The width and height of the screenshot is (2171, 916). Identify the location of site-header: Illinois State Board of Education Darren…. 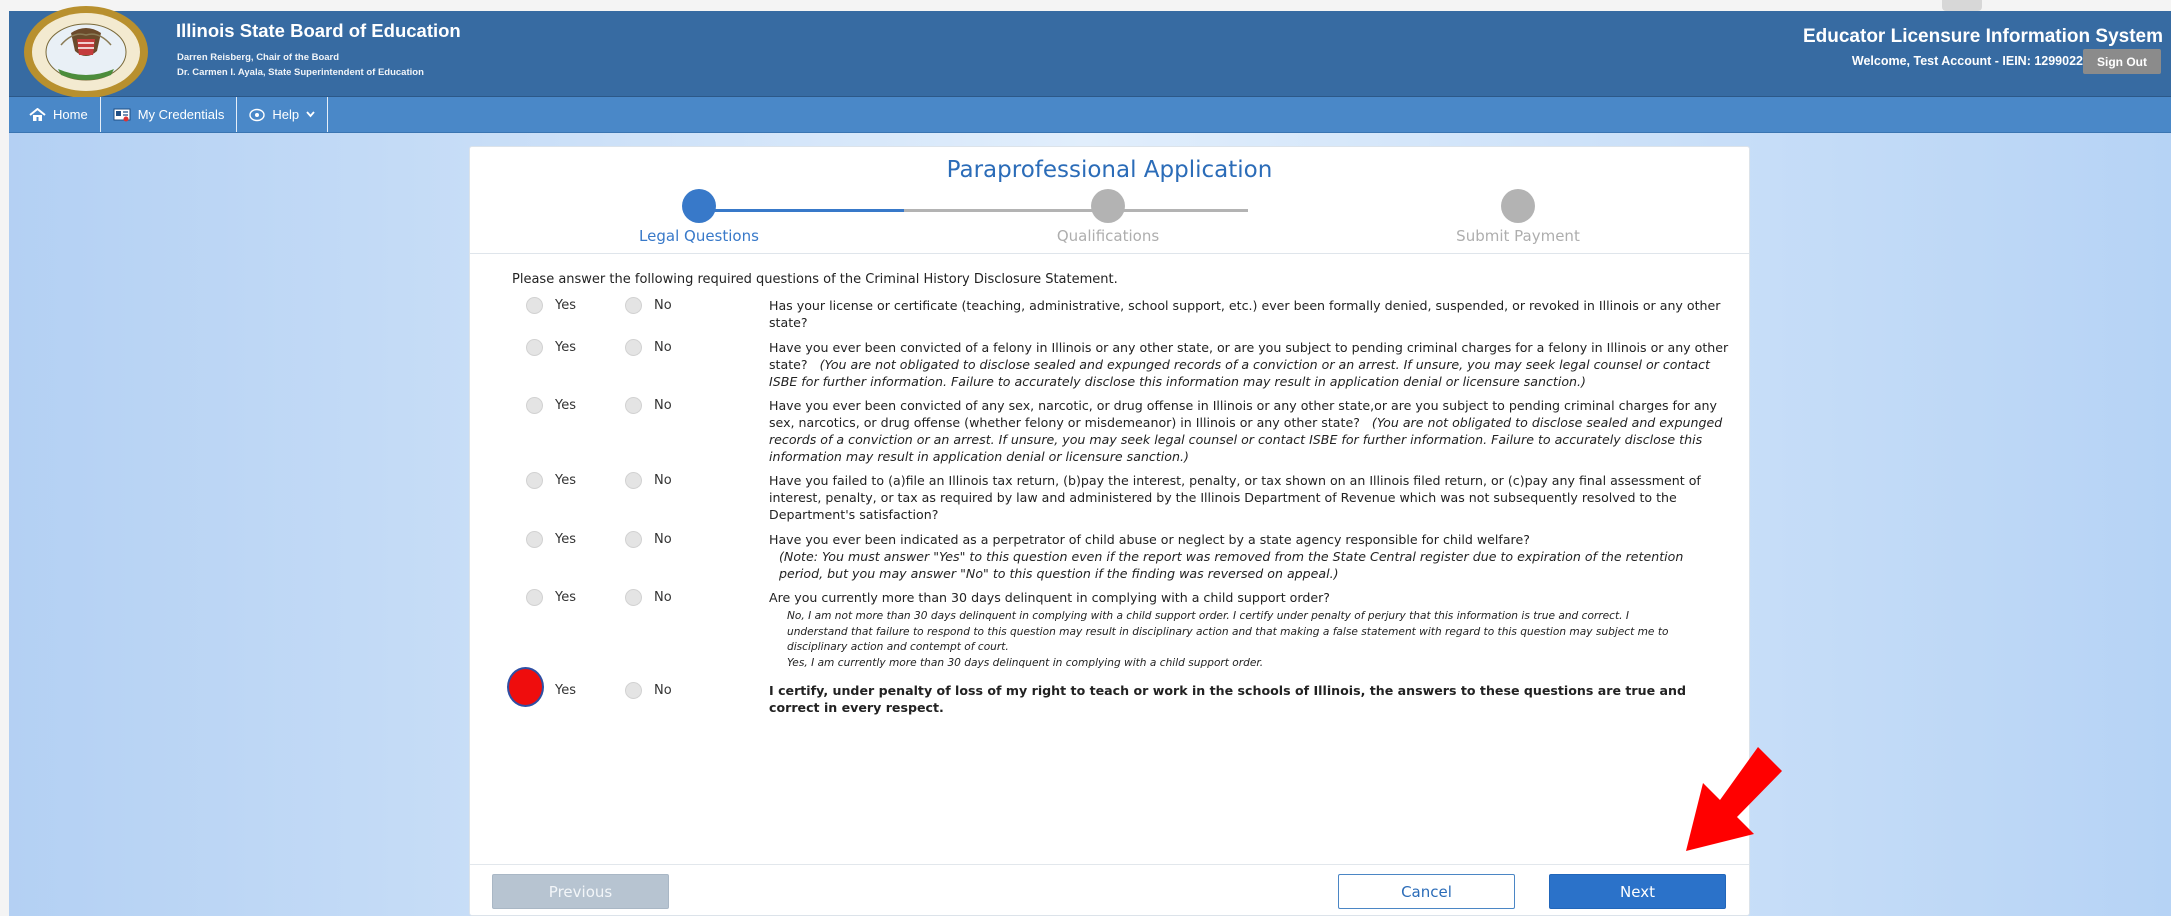
(1090, 52).